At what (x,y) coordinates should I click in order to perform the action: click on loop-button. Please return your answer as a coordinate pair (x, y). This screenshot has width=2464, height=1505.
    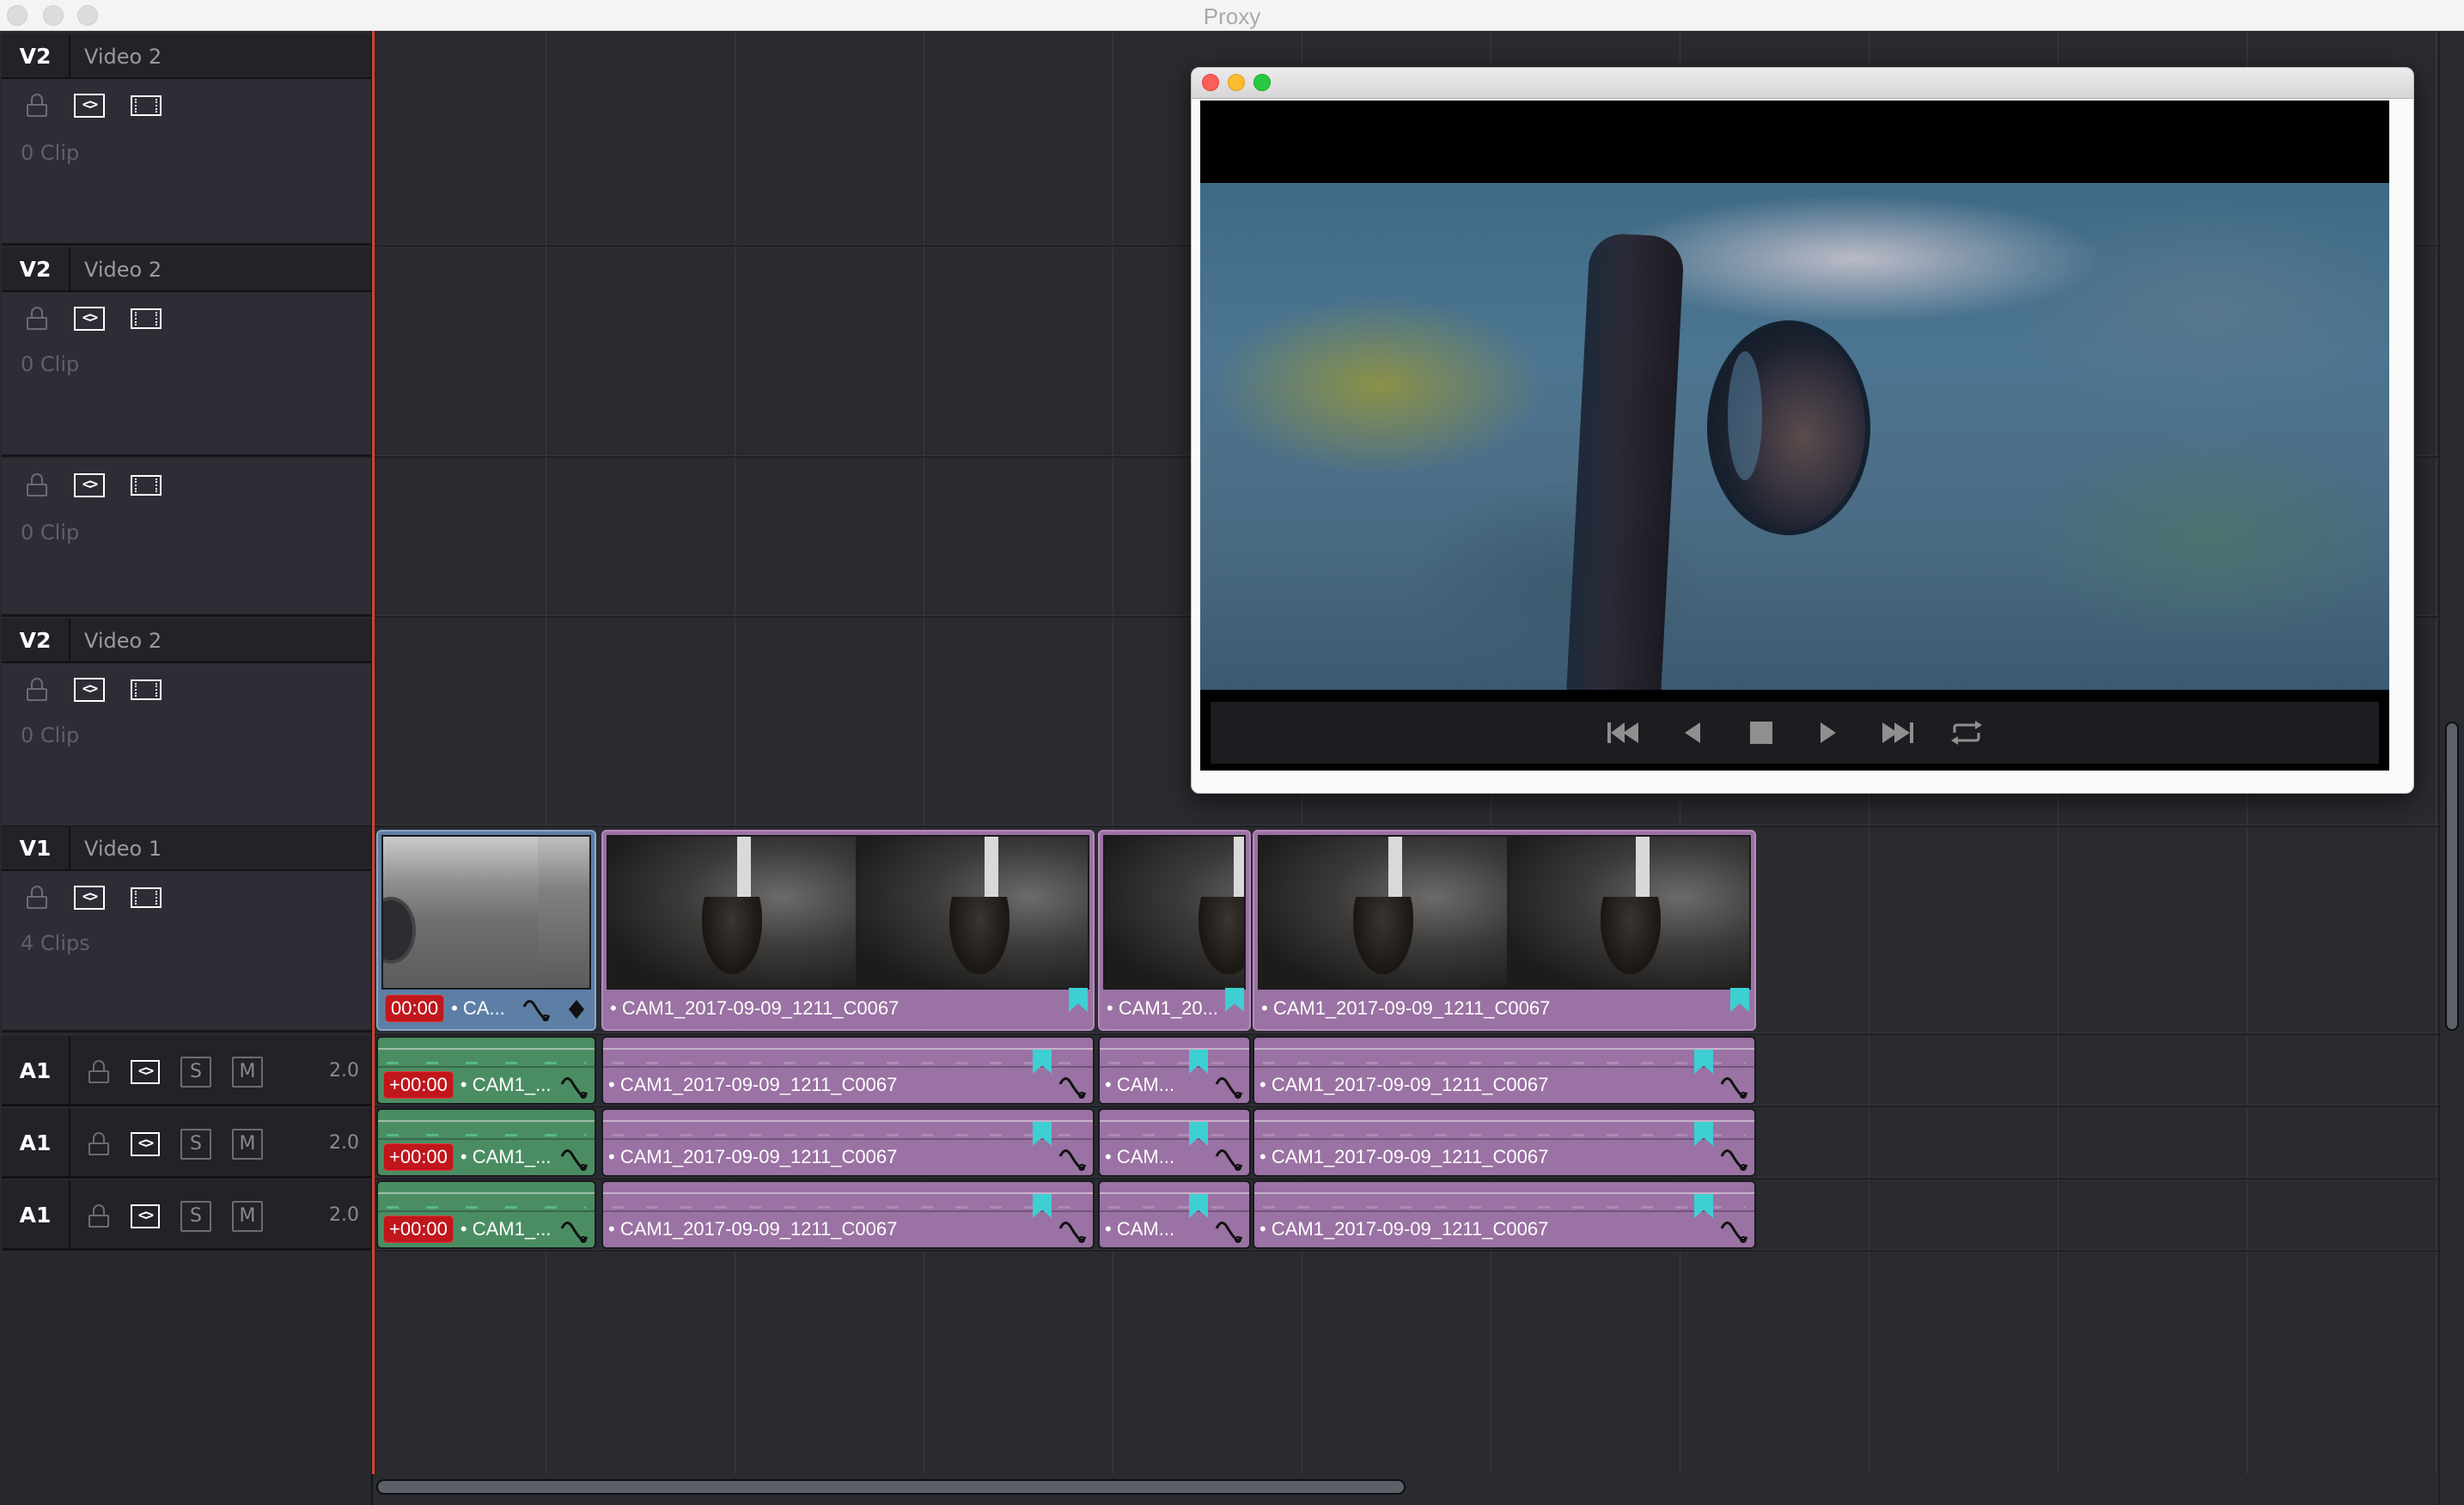
    Looking at the image, I should click on (1967, 732).